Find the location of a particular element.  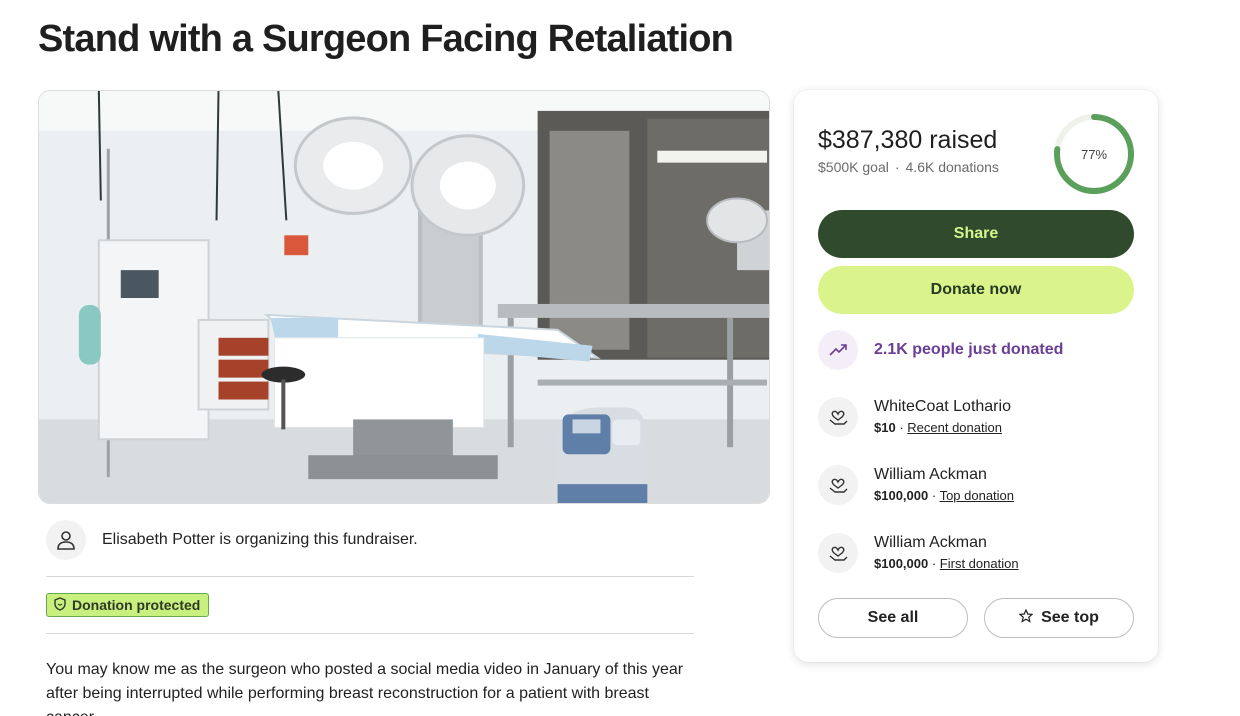

donor-detail: $100,000 · Top donation is located at coordinates (944, 495).